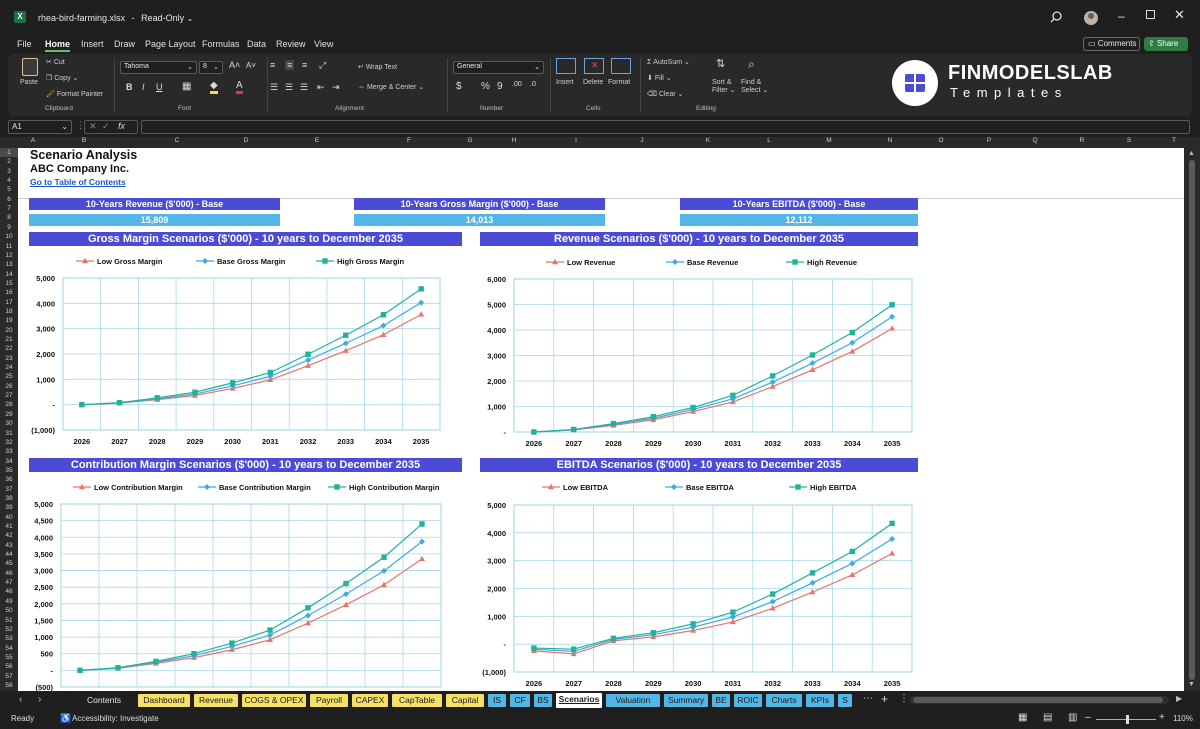 Image resolution: width=1200 pixels, height=729 pixels. Describe the element at coordinates (9, 582) in the screenshot. I see `row-header: 47` at that location.